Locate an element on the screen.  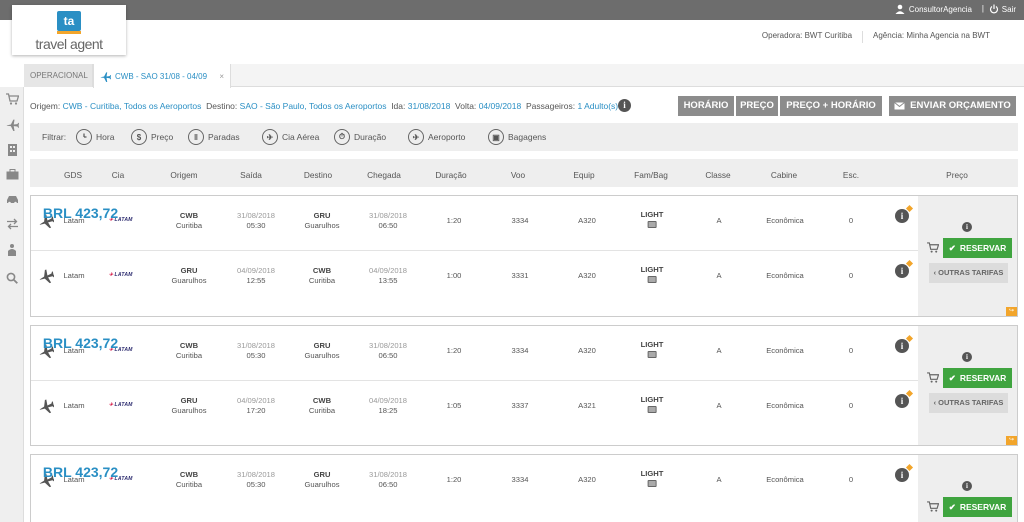
departure-icon: ✈ is located at coordinates (416, 137).